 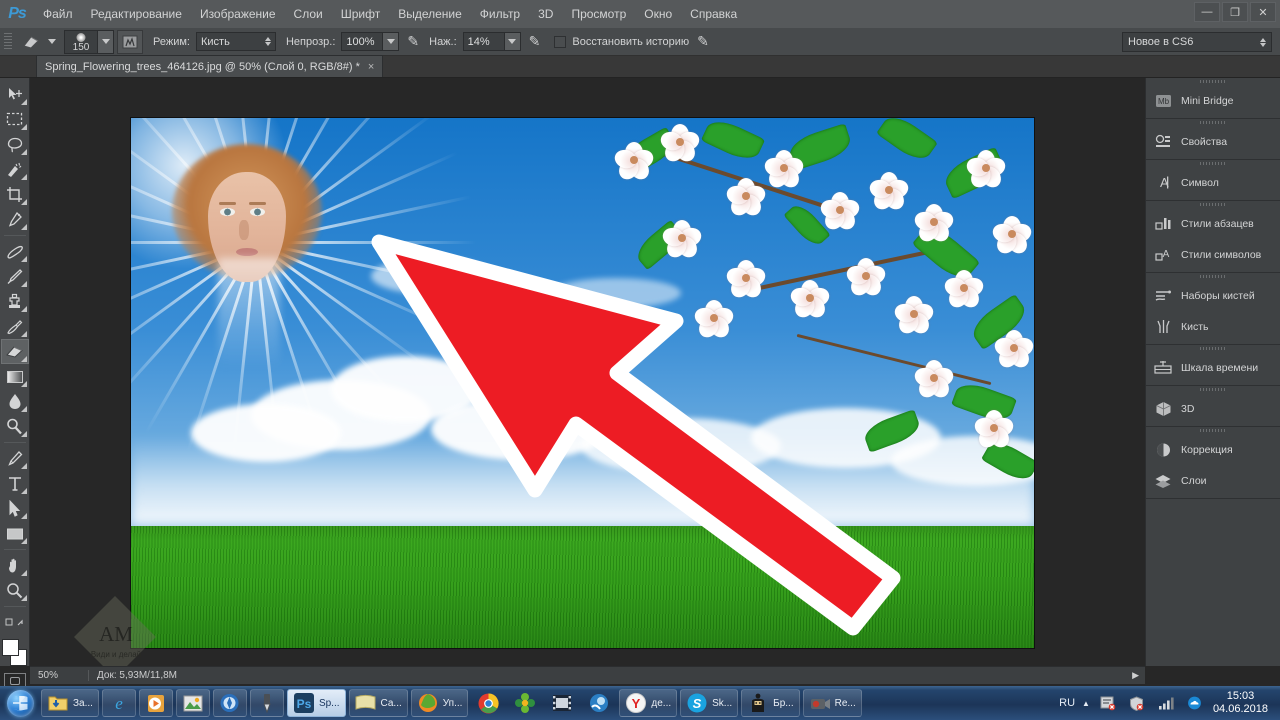 What do you see at coordinates (535, 41) in the screenshot?
I see `flow-pressure-icon: ✎` at bounding box center [535, 41].